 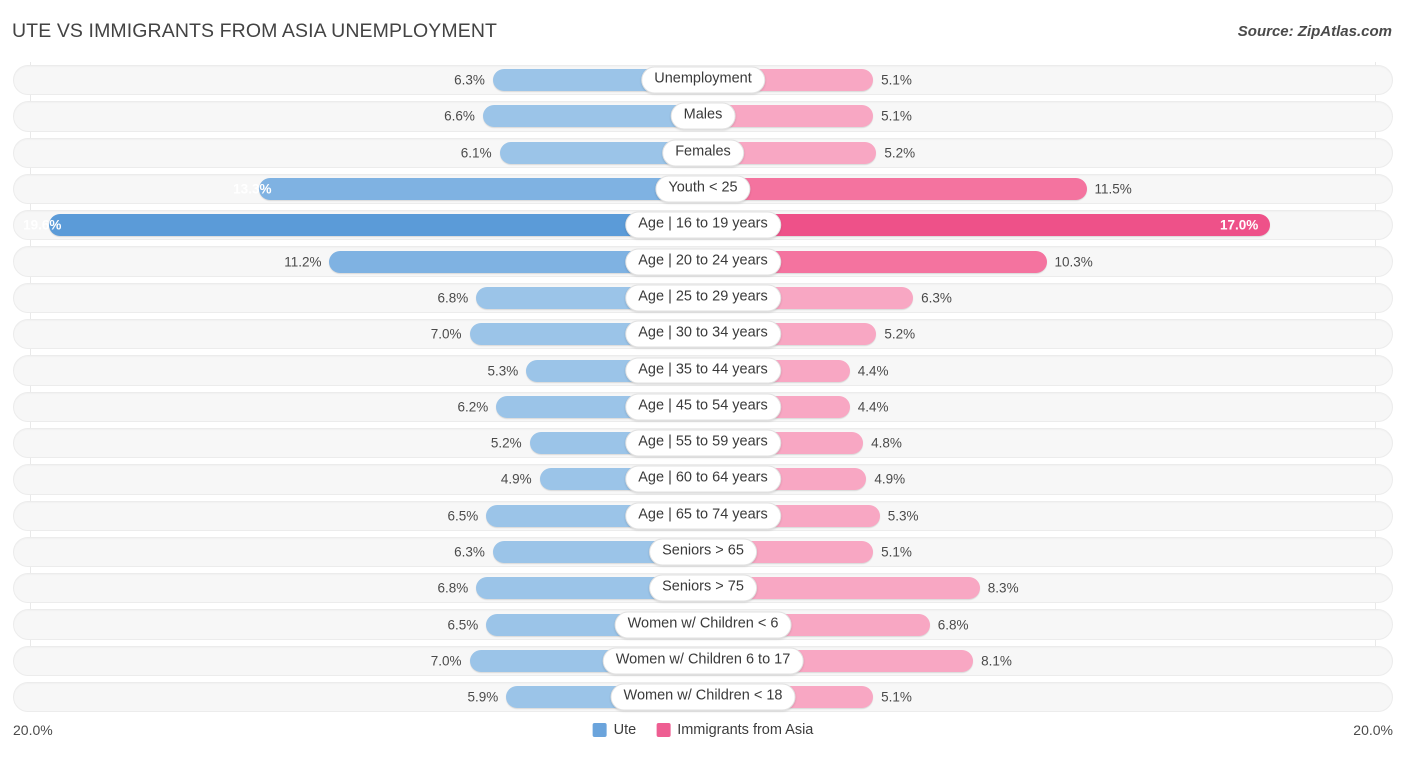 What do you see at coordinates (1113, 189) in the screenshot?
I see `value-label-immigrants-from-asia: 11.5%` at bounding box center [1113, 189].